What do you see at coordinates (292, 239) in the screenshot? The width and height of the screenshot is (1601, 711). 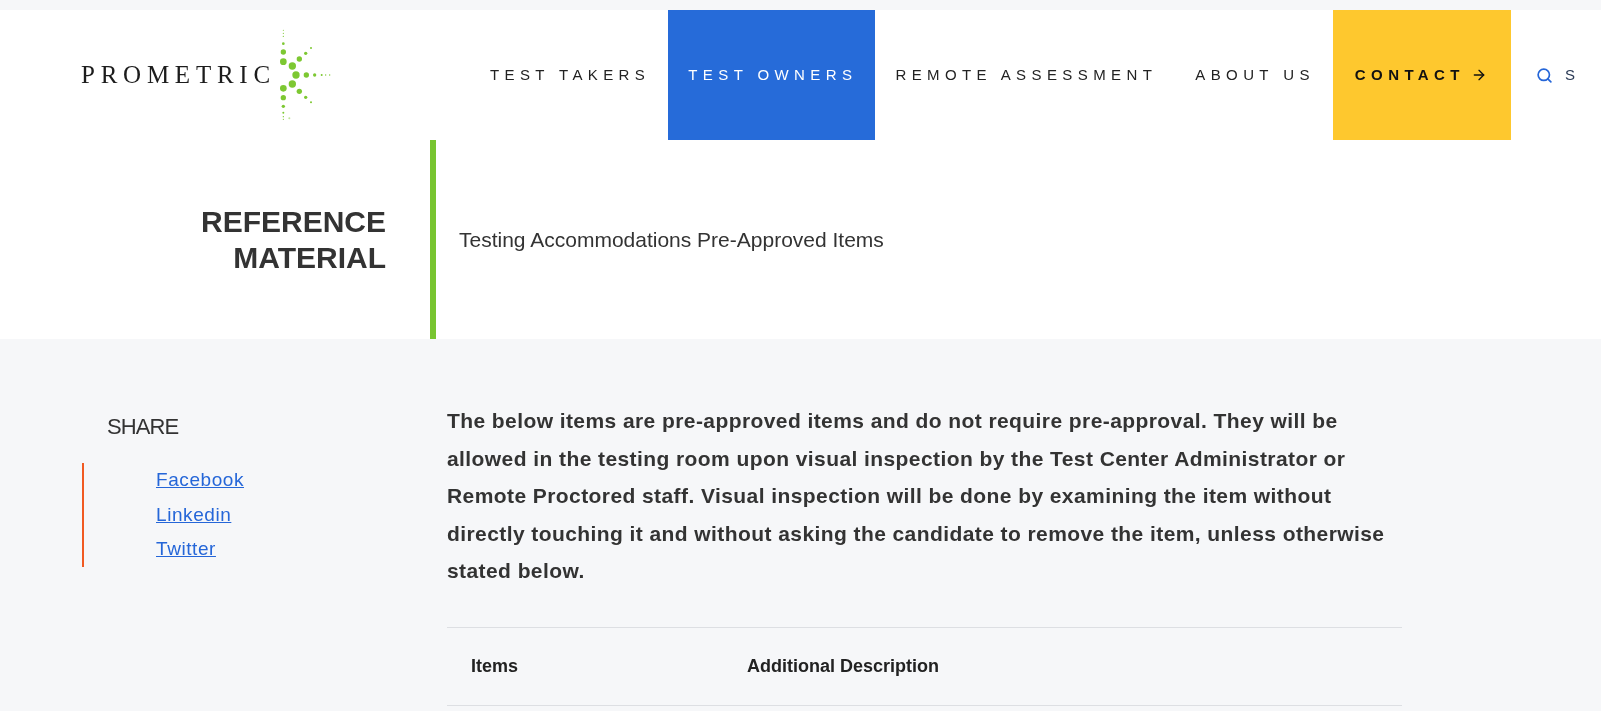 I see `section-title: REFERENCE MATERIAL` at bounding box center [292, 239].